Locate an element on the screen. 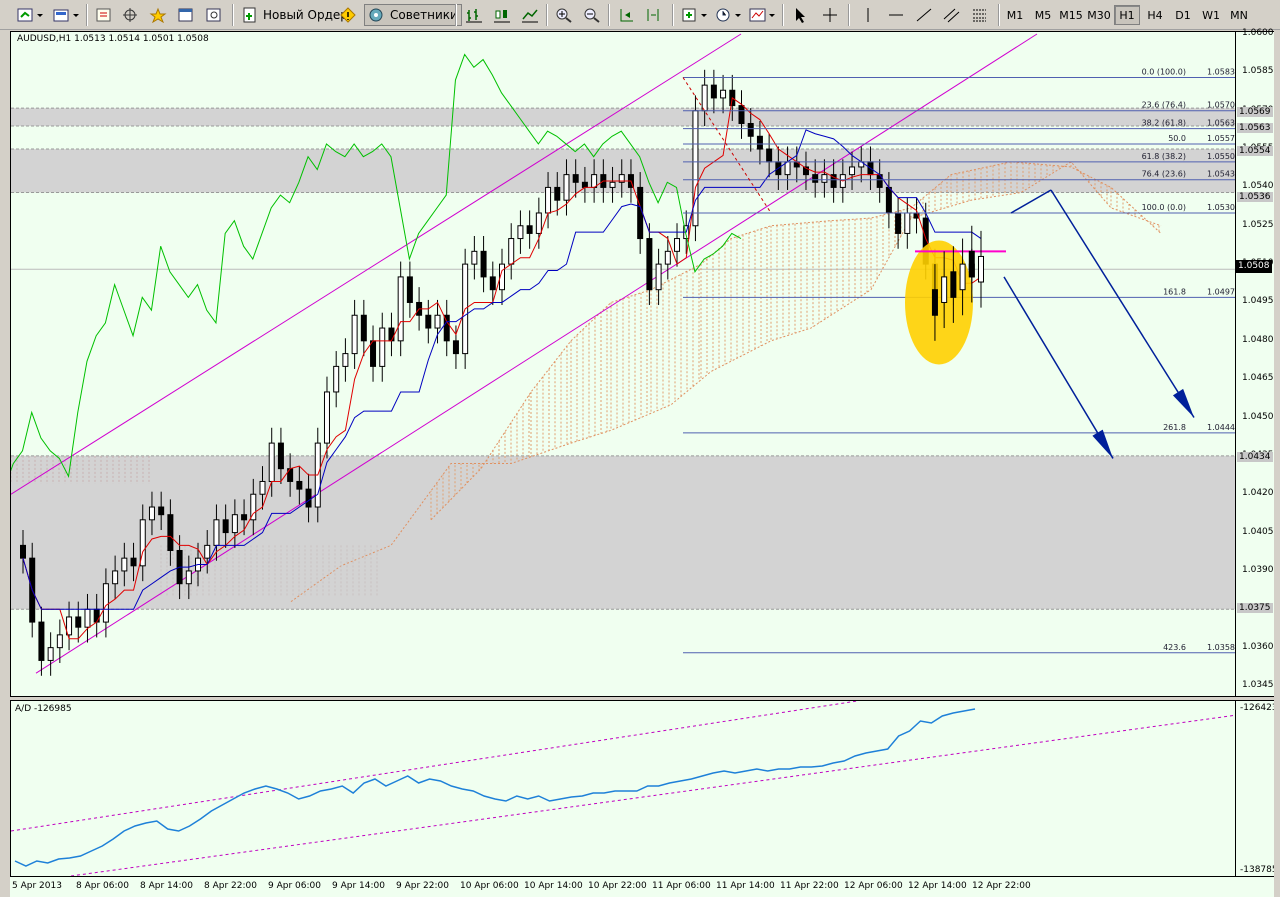  fibonacci-button is located at coordinates (980, 15).